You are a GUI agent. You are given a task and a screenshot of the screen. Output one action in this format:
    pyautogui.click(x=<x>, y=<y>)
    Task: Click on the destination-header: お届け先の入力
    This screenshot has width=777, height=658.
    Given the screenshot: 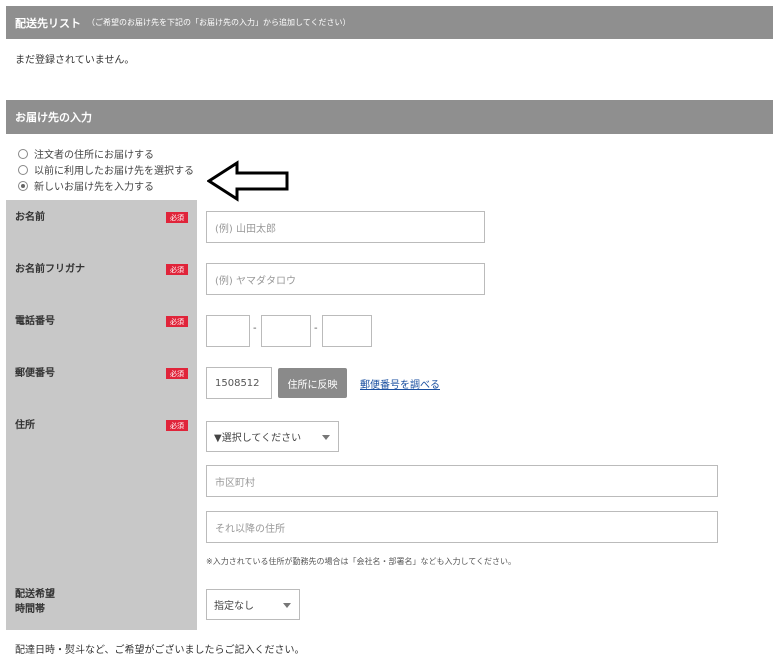 What is the action you would take?
    pyautogui.click(x=389, y=117)
    